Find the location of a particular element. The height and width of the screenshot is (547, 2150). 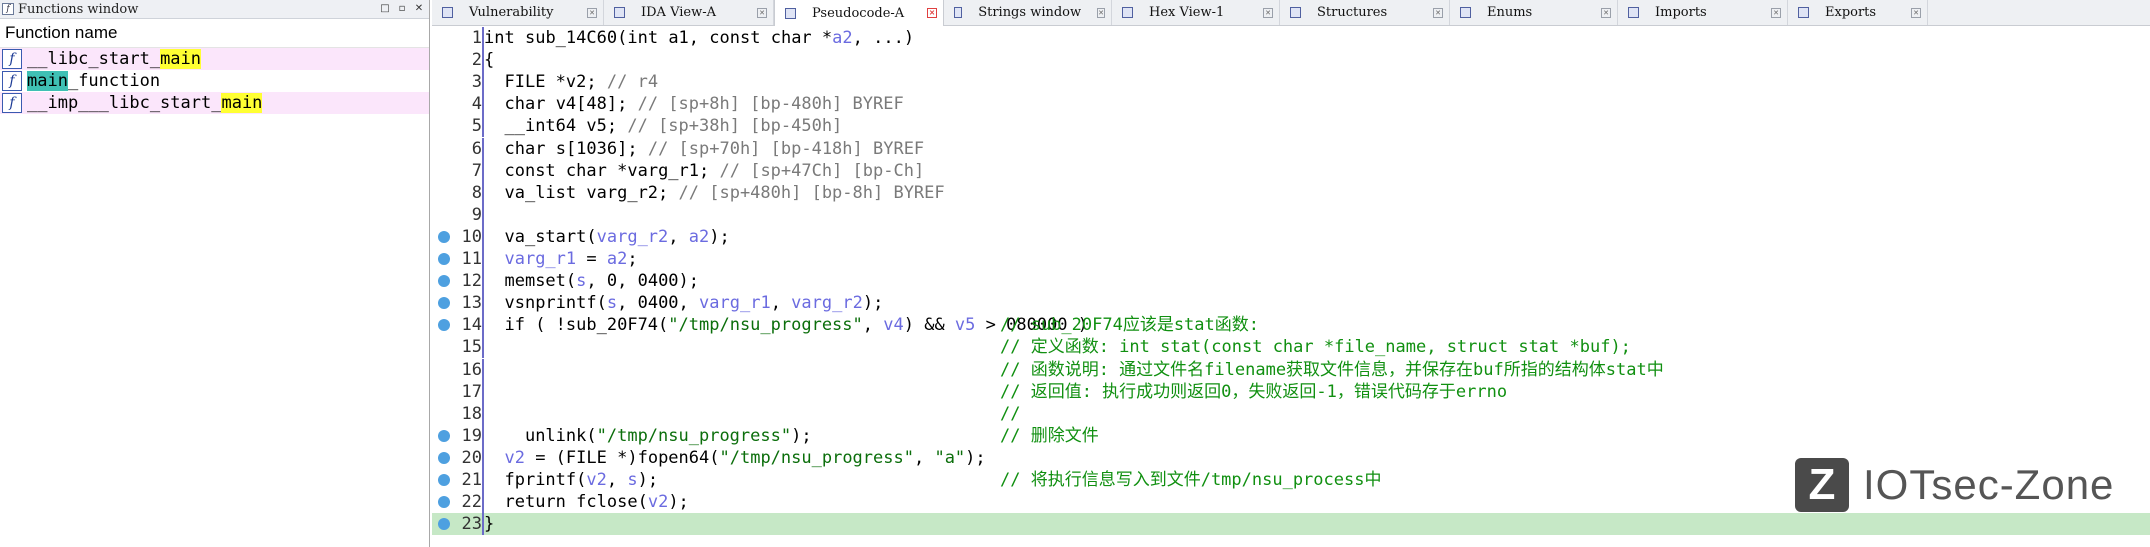

line-number: 13 is located at coordinates (471, 303).